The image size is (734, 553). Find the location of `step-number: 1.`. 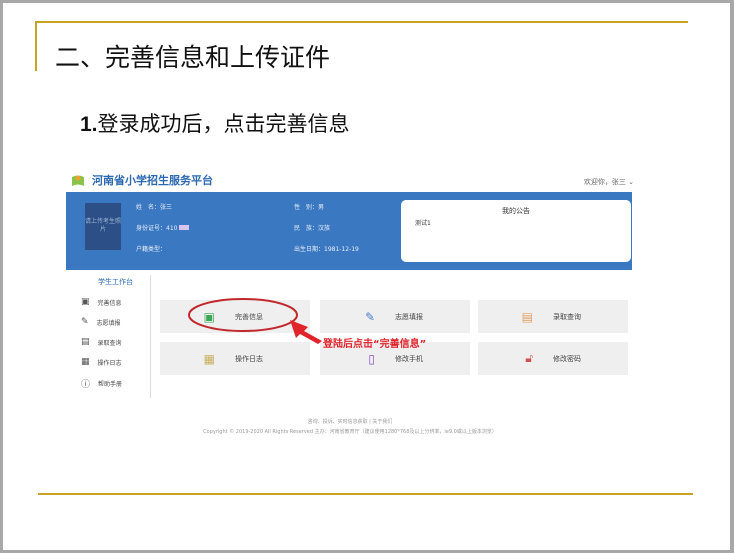

step-number: 1. is located at coordinates (89, 124).